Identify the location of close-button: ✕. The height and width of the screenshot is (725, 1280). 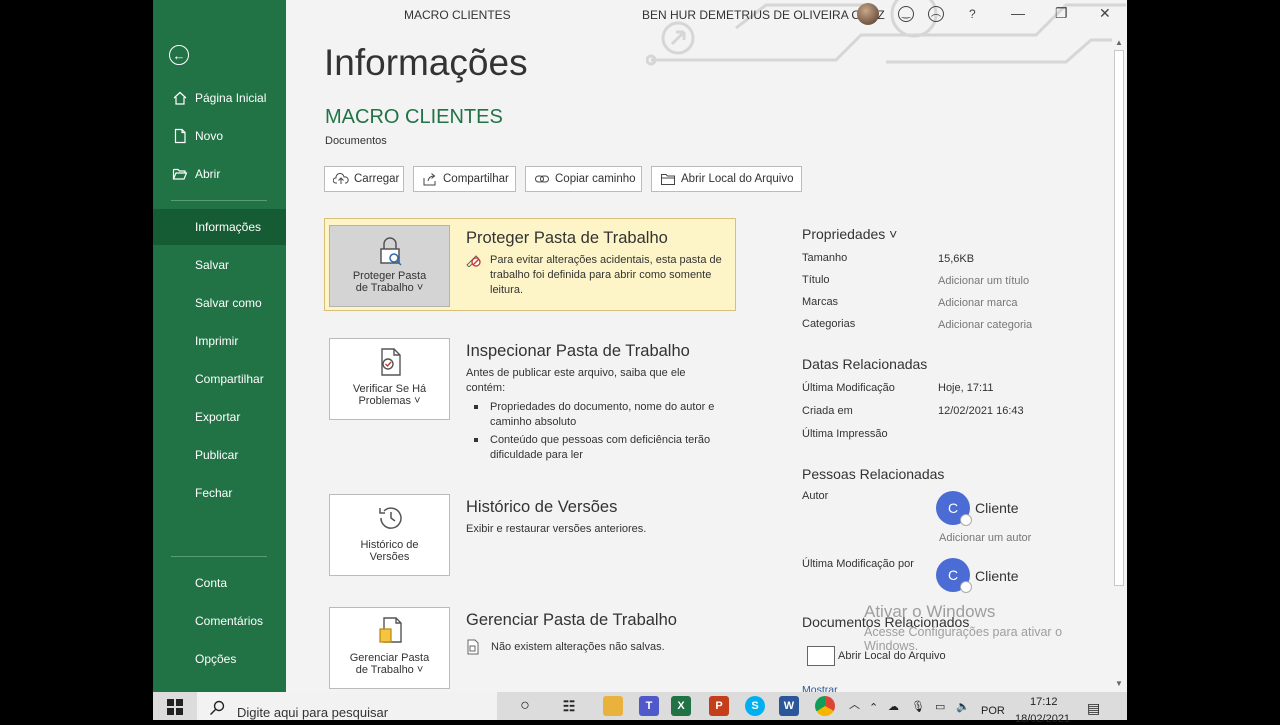
(1105, 13).